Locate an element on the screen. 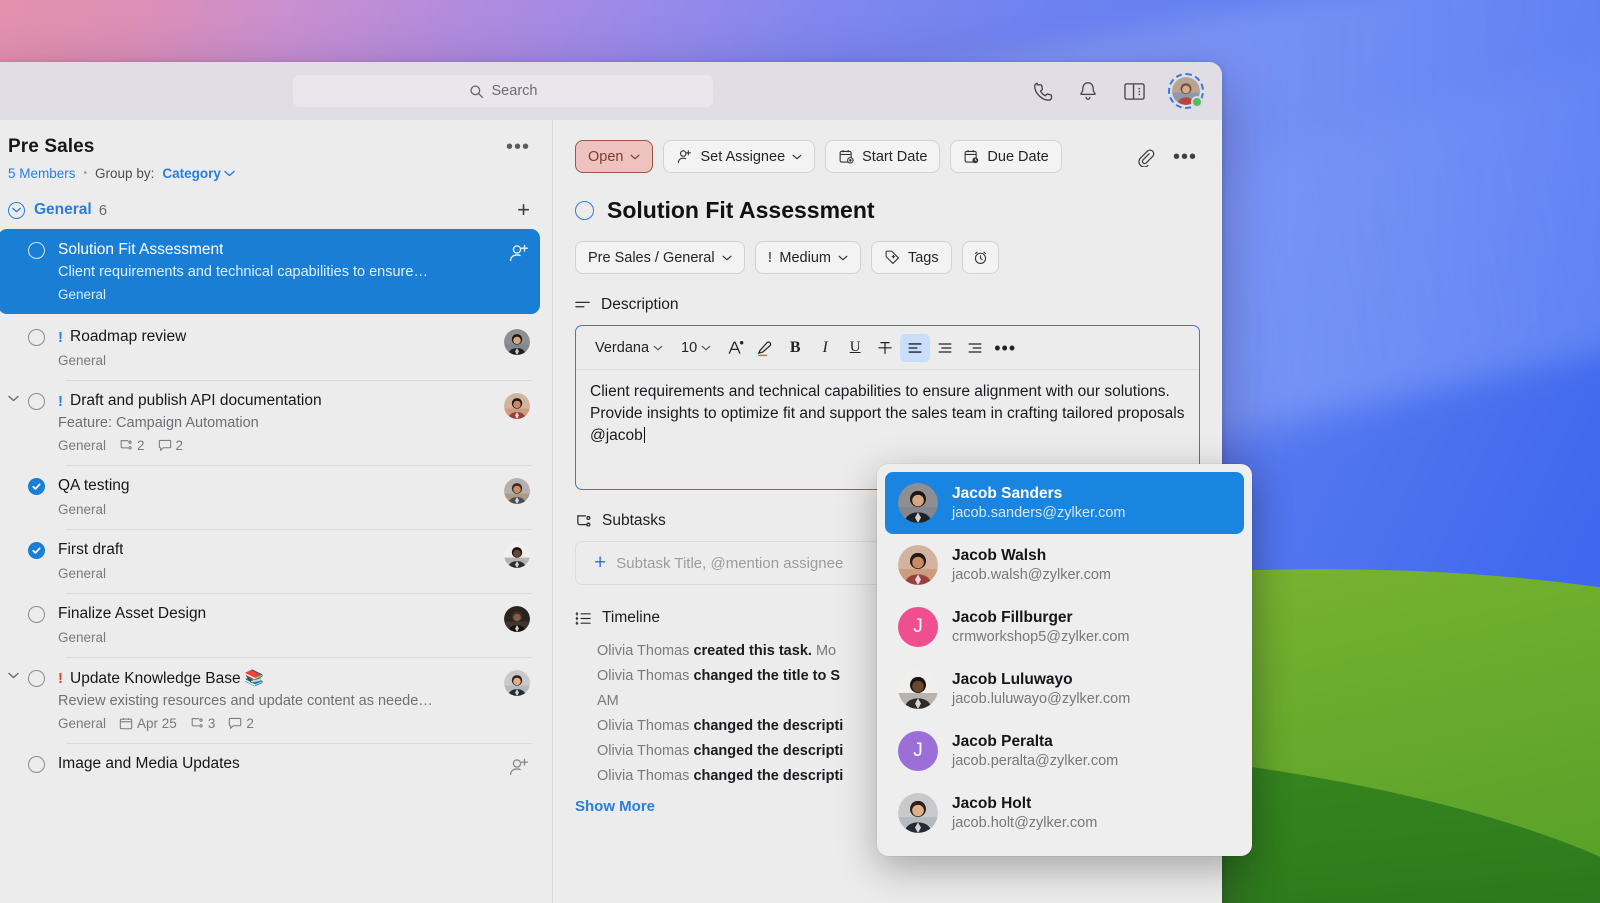 The width and height of the screenshot is (1600, 903). editor-more-icon: ••• is located at coordinates (1005, 348).